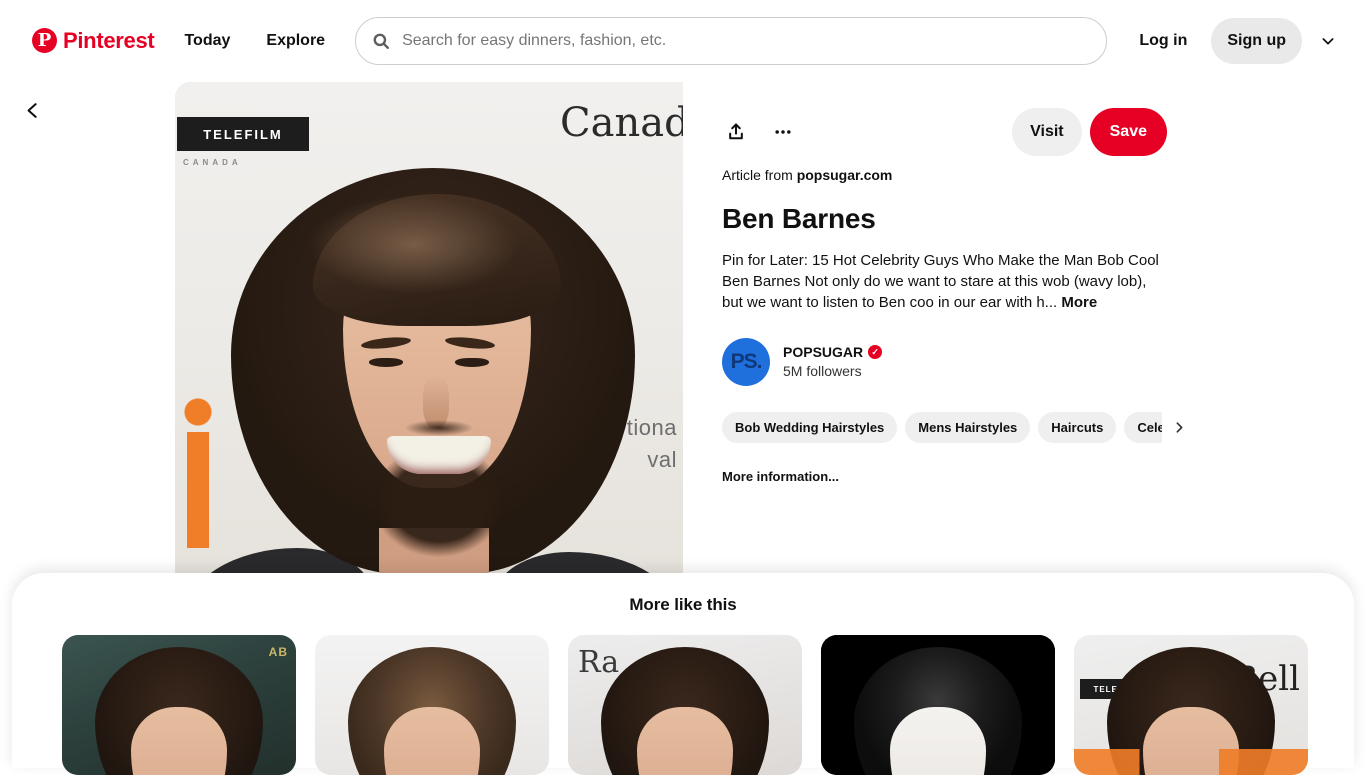 Image resolution: width=1366 pixels, height=775 pixels. What do you see at coordinates (433, 270) in the screenshot?
I see `portrait-hair-highlight` at bounding box center [433, 270].